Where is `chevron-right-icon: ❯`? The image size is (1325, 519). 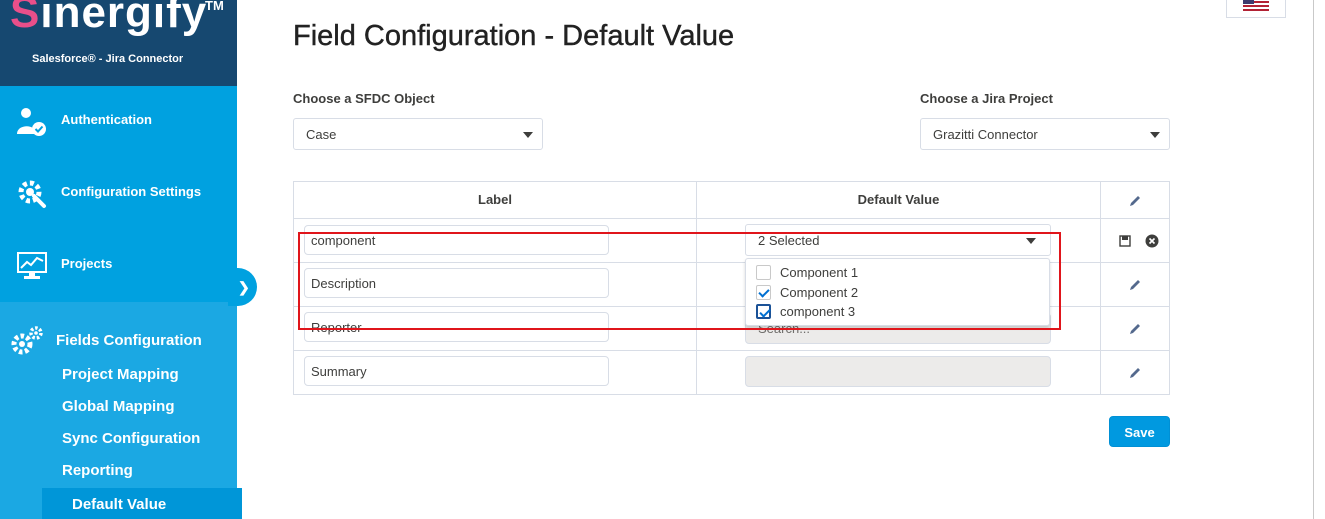
chevron-right-icon: ❯ is located at coordinates (244, 287).